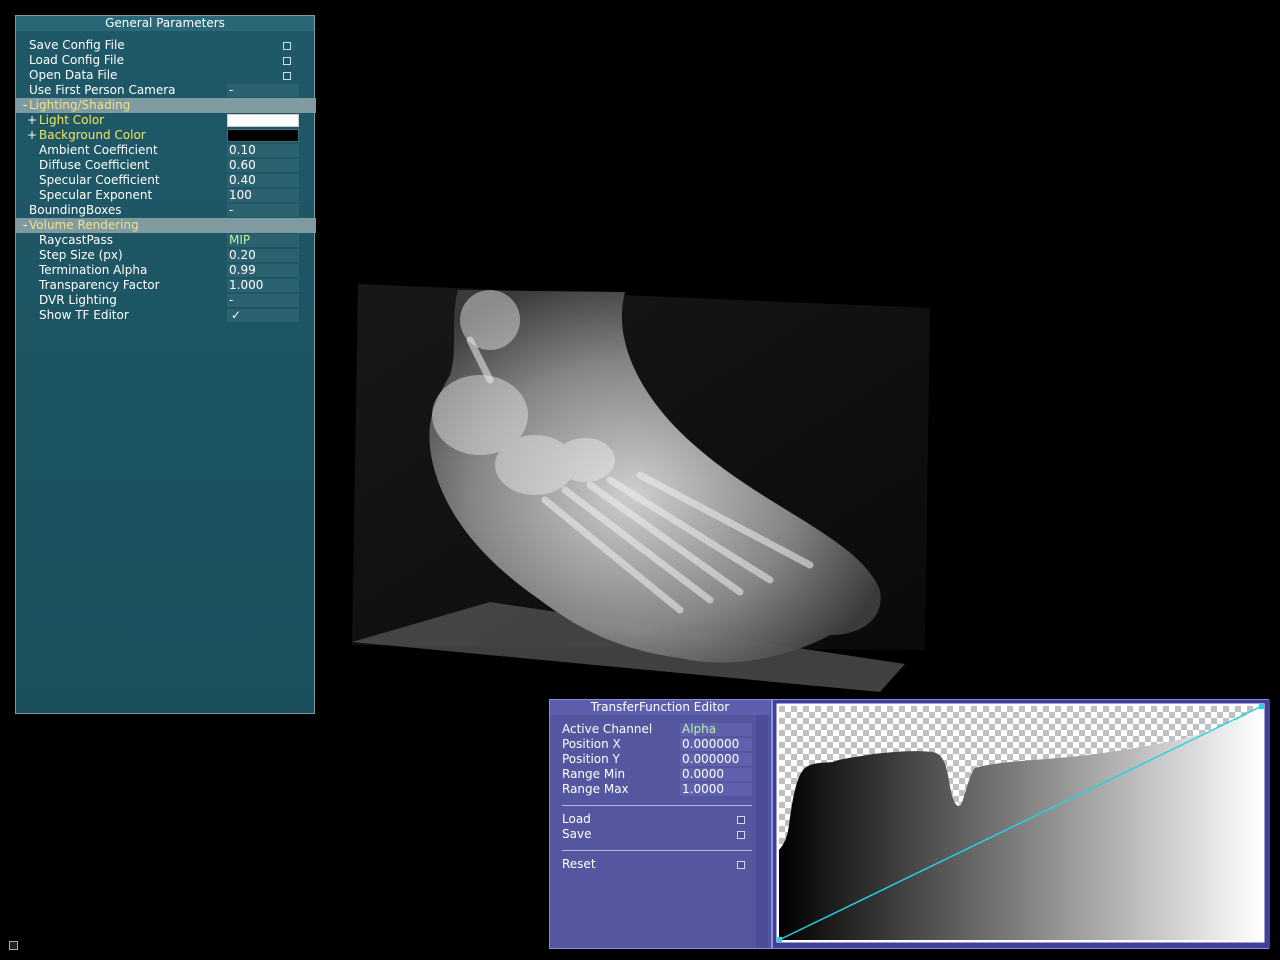 The width and height of the screenshot is (1280, 960). I want to click on tf-histogram-canvas, so click(1020, 824).